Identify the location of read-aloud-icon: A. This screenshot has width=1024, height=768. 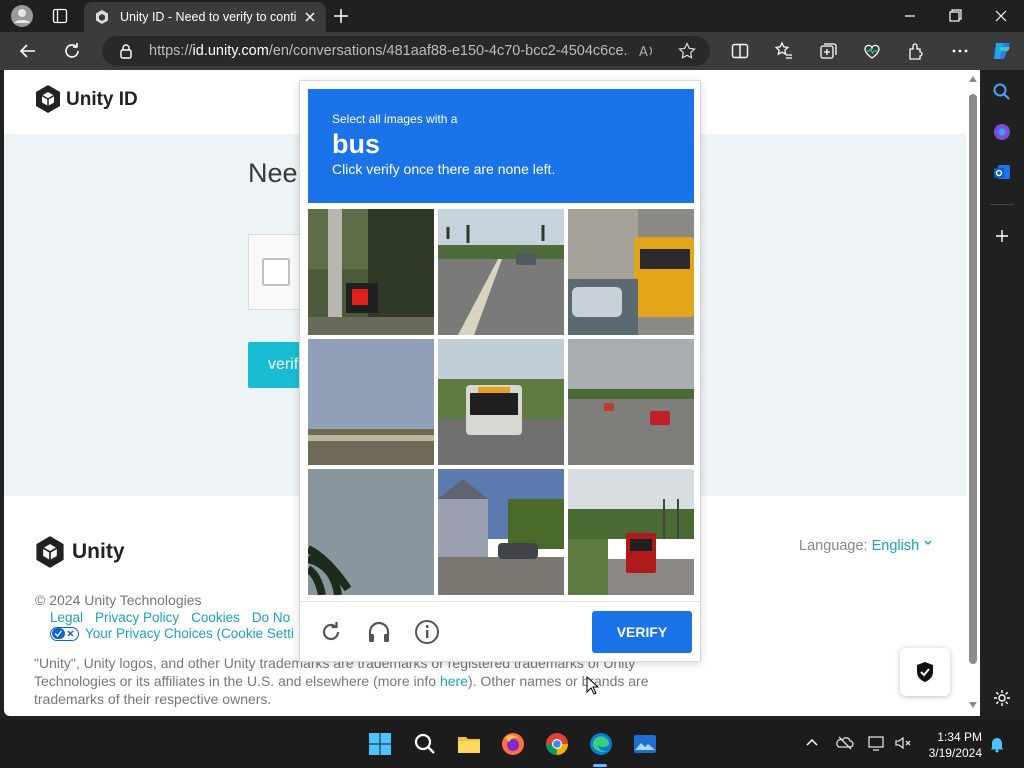
(647, 51).